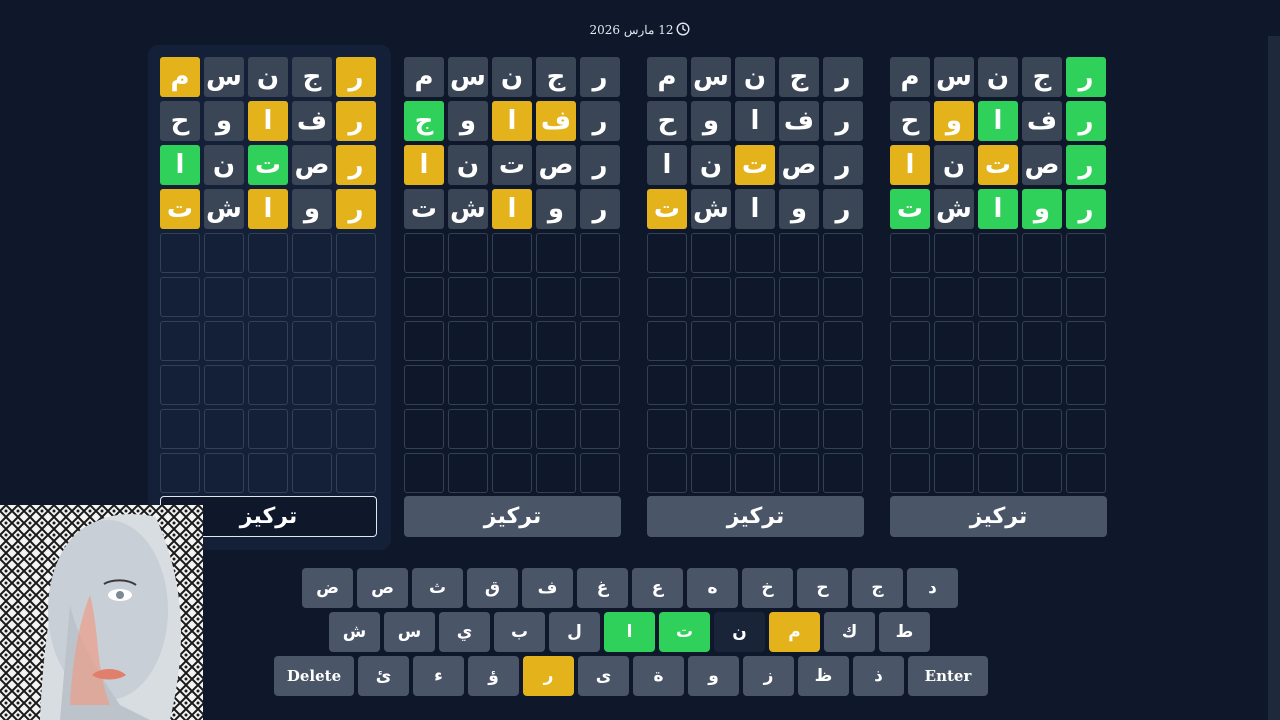 This screenshot has width=1280, height=720. What do you see at coordinates (409, 632) in the screenshot?
I see `letter-key: س` at bounding box center [409, 632].